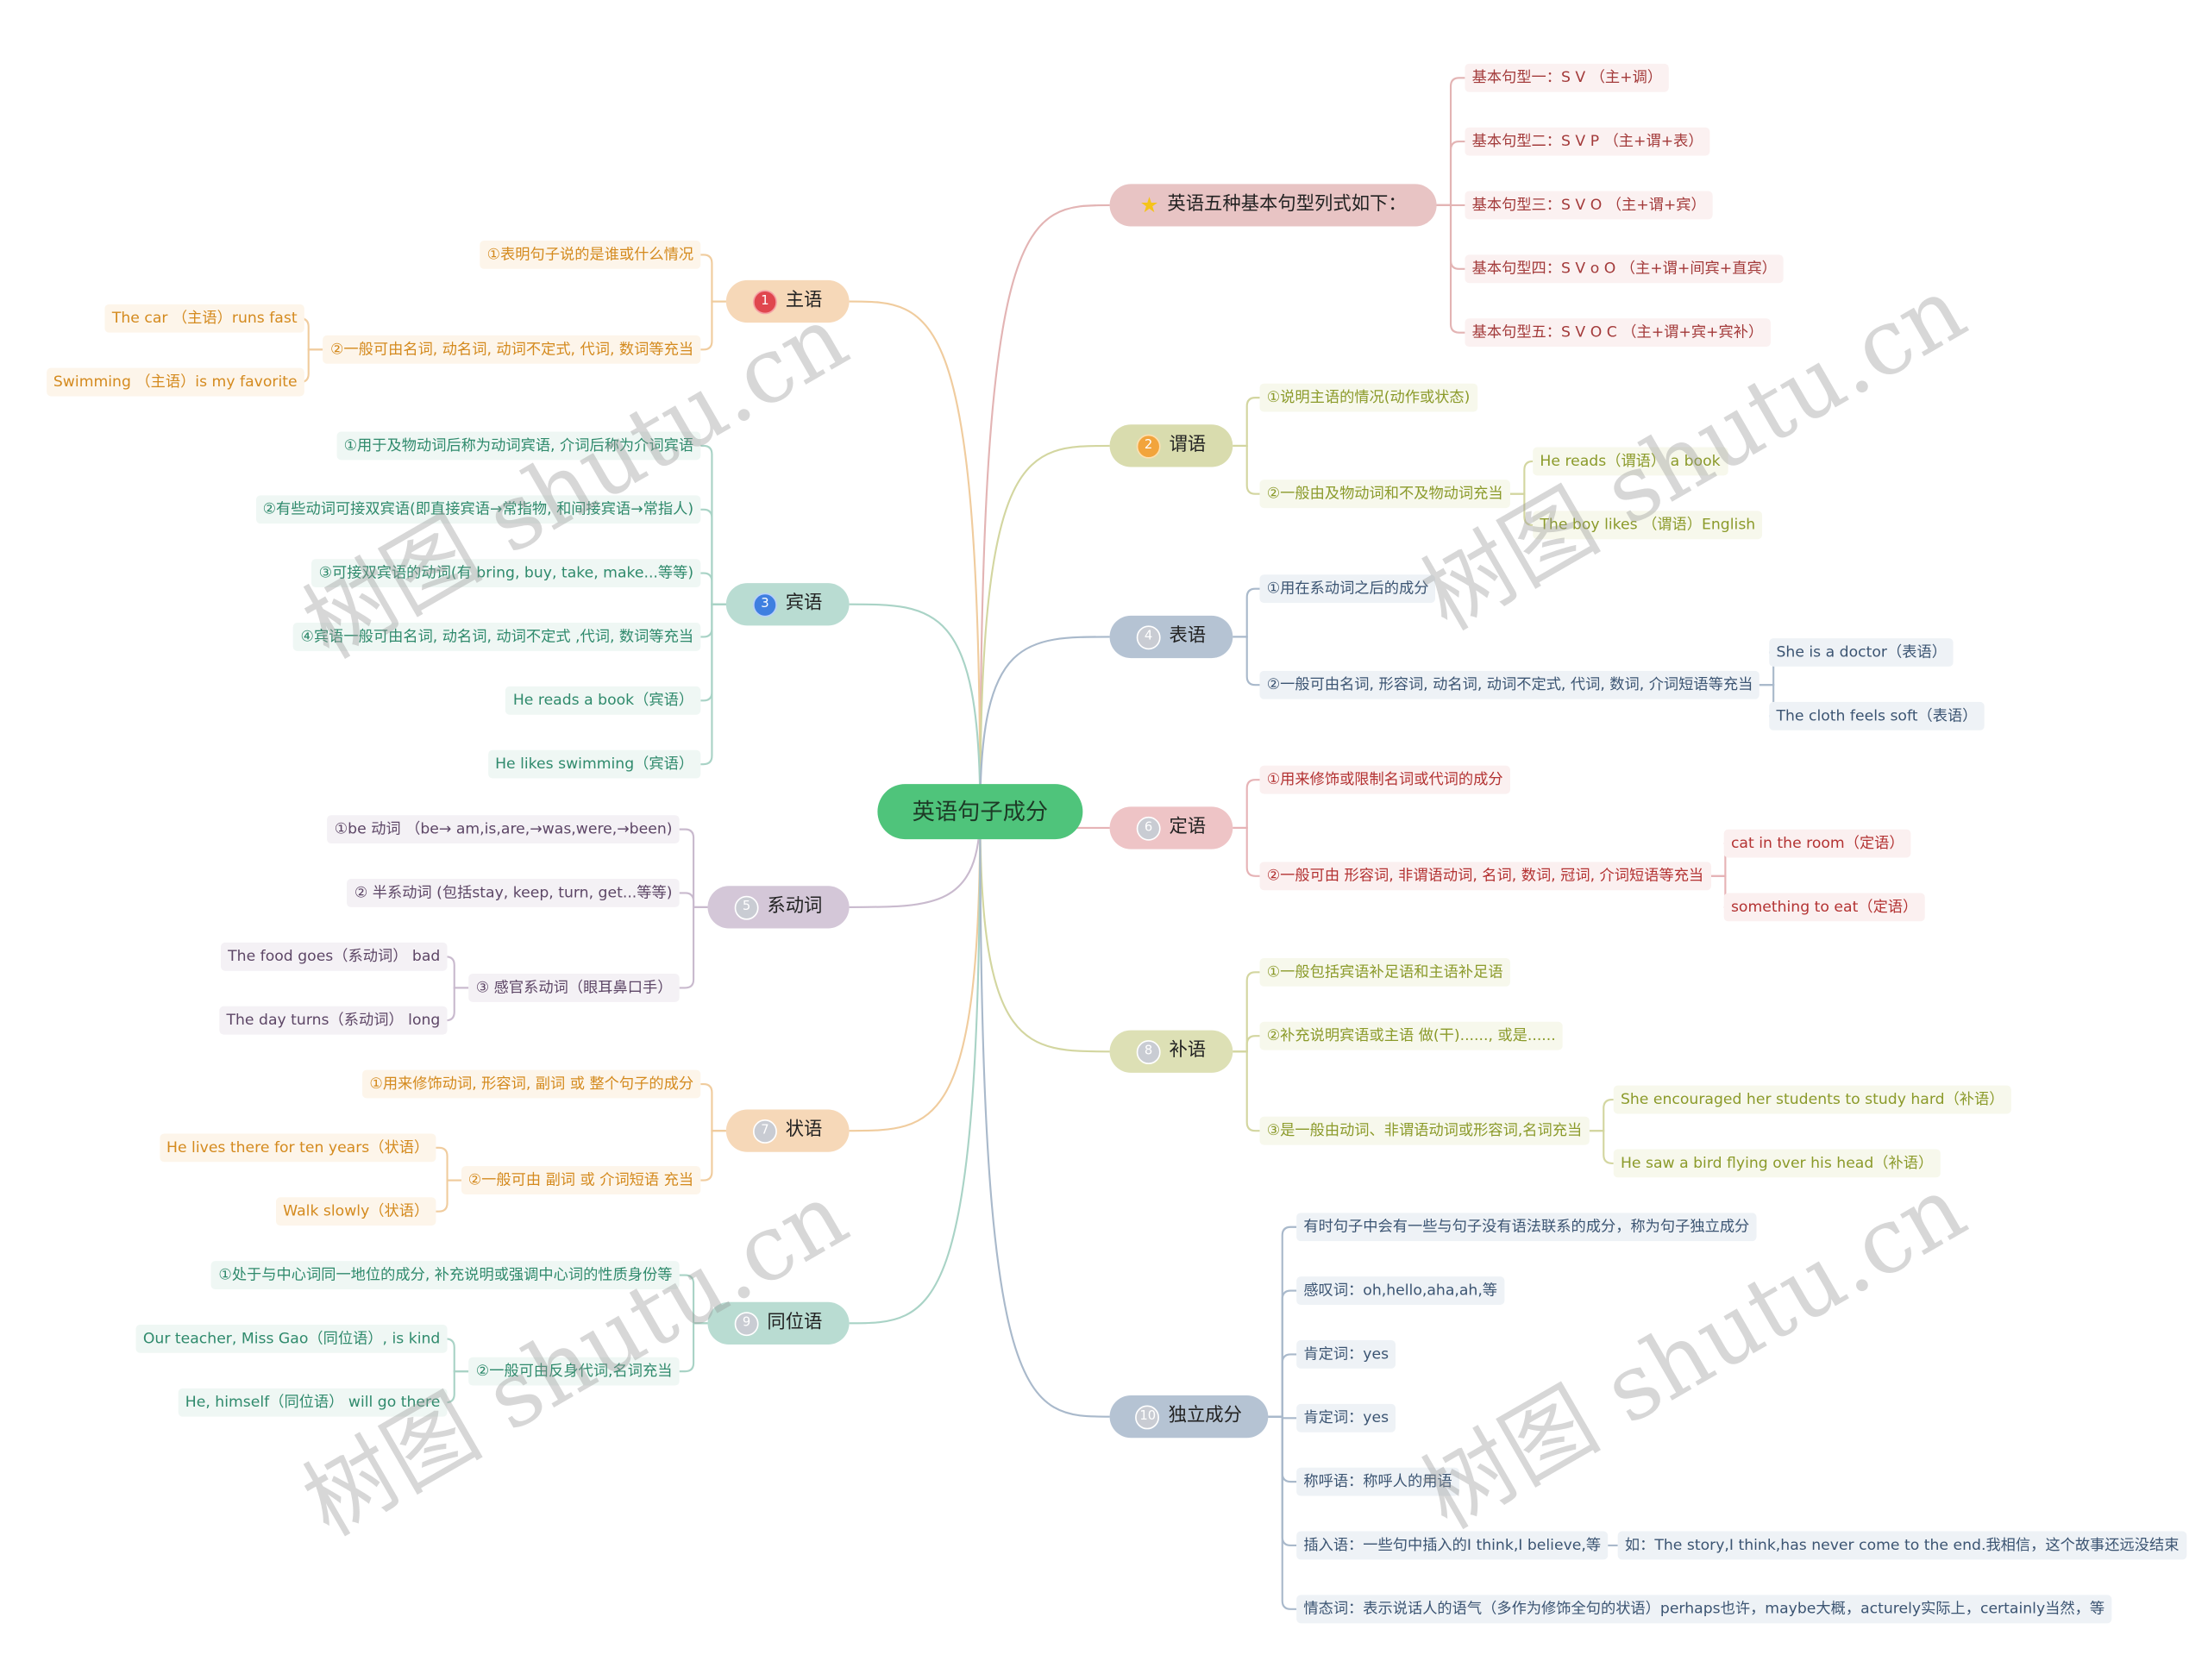 This screenshot has width=2208, height=1680. I want to click on branch-independent-element: 10 独立成分, so click(1189, 1417).